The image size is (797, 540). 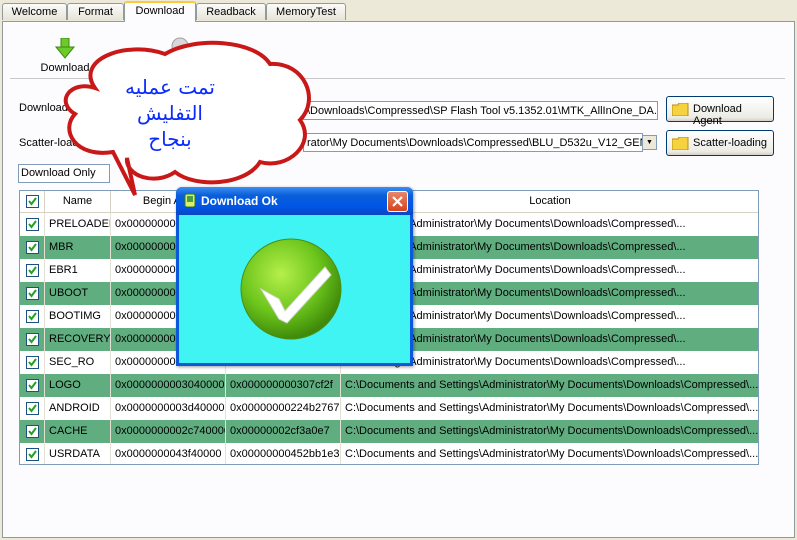 What do you see at coordinates (717, 115) in the screenshot?
I see `download-agent-button-label: Download Agent` at bounding box center [717, 115].